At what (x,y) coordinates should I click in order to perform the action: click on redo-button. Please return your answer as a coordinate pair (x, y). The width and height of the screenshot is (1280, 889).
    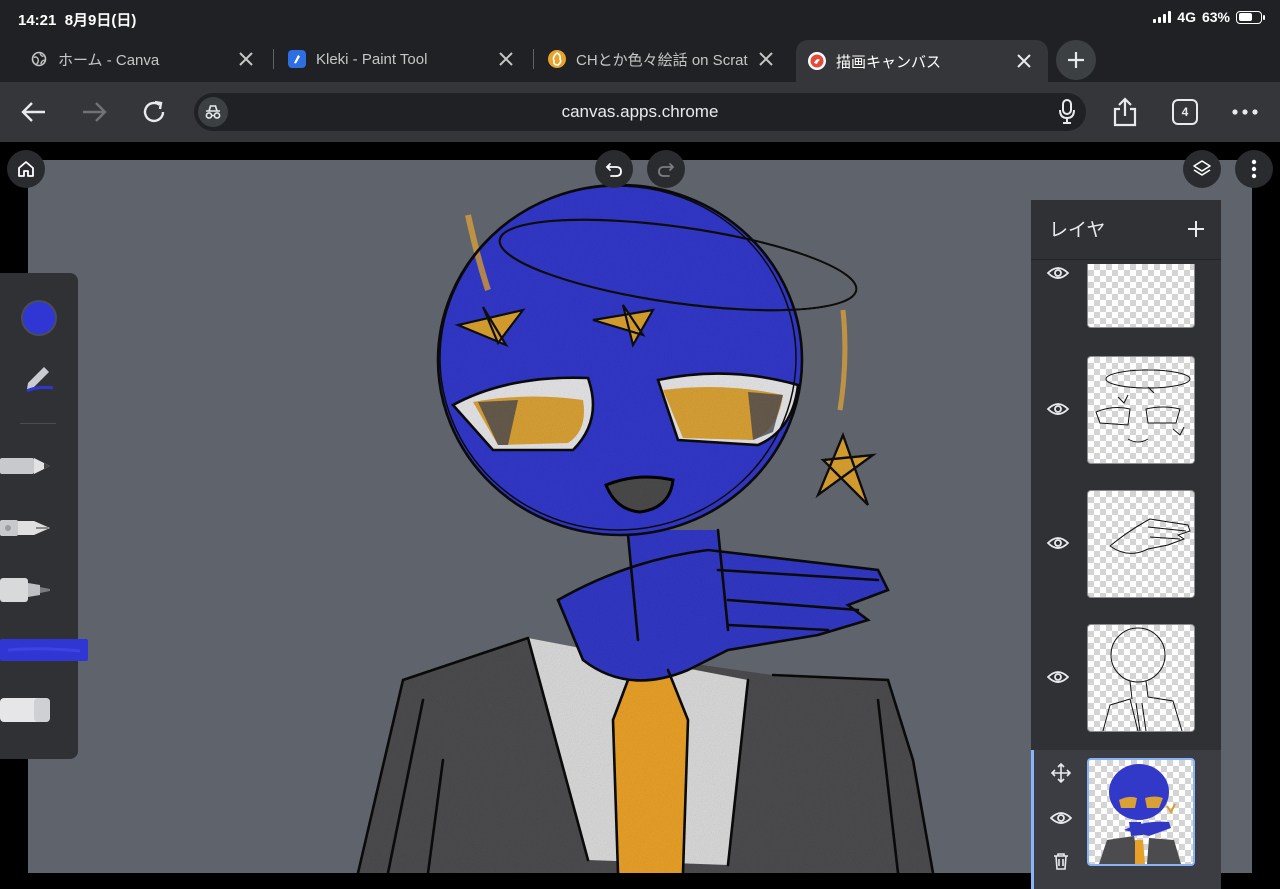
    Looking at the image, I should click on (666, 169).